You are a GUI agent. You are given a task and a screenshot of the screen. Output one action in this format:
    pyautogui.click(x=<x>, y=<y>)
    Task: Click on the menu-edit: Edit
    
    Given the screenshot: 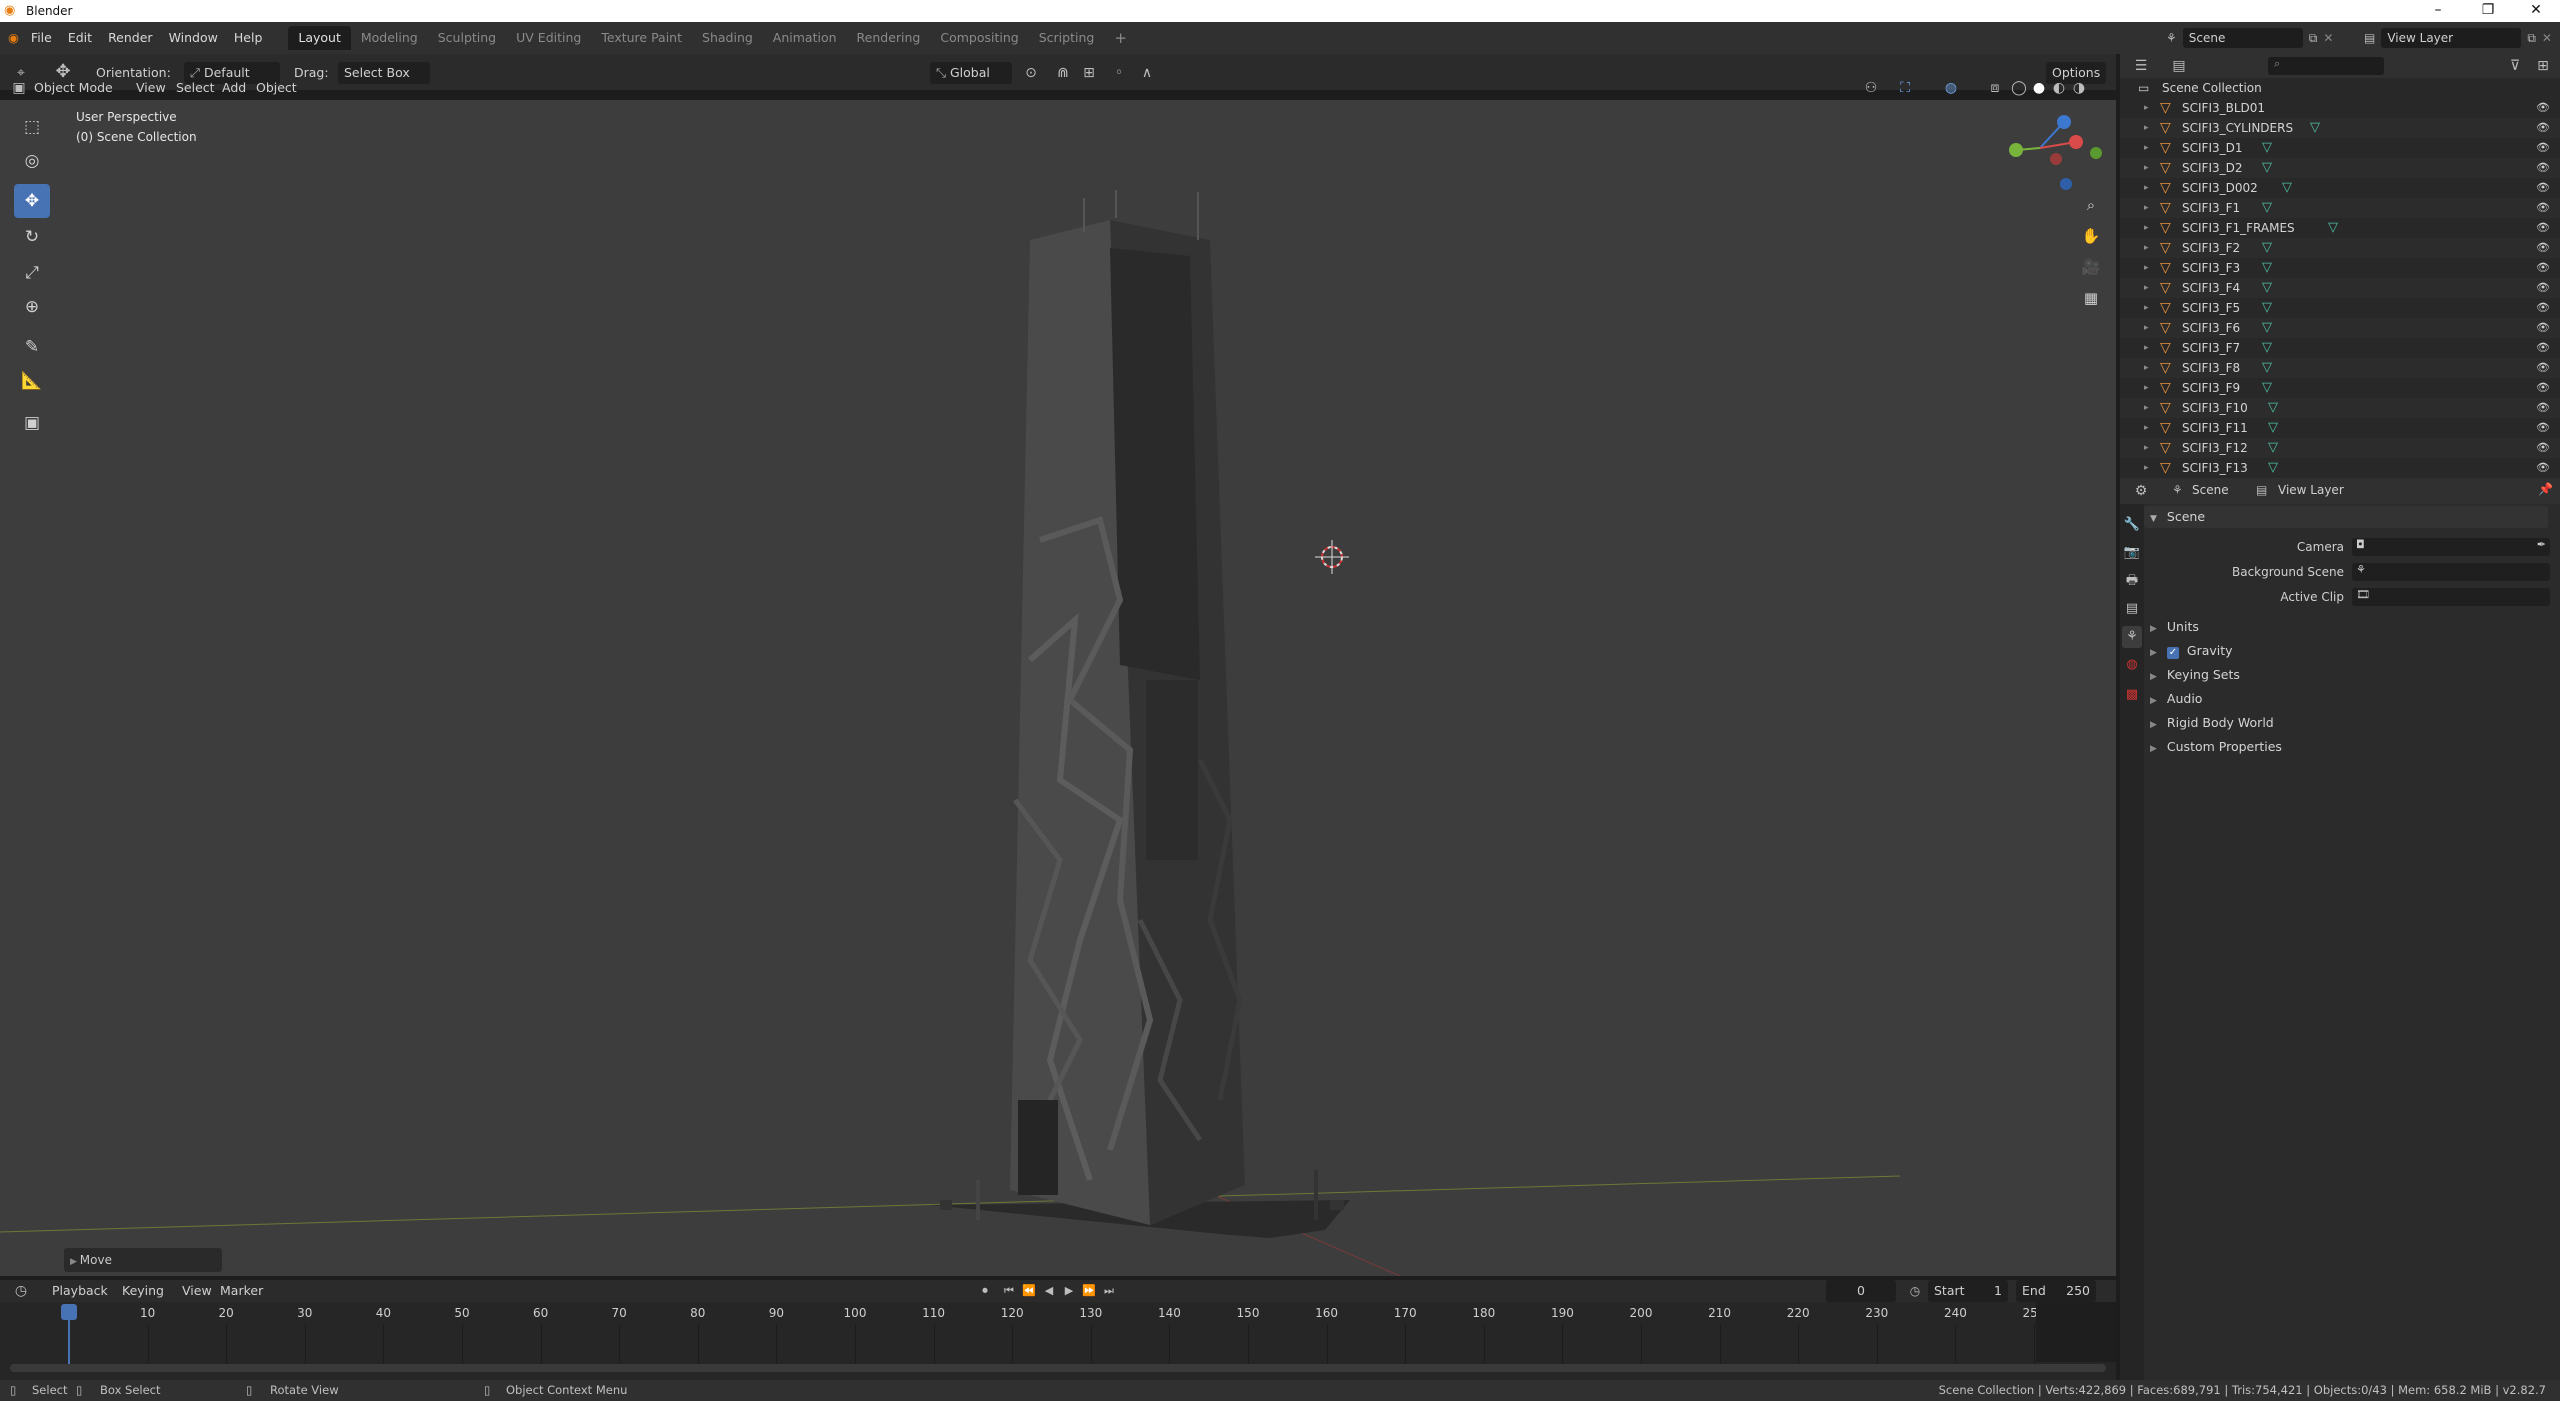 What is the action you would take?
    pyautogui.click(x=80, y=38)
    